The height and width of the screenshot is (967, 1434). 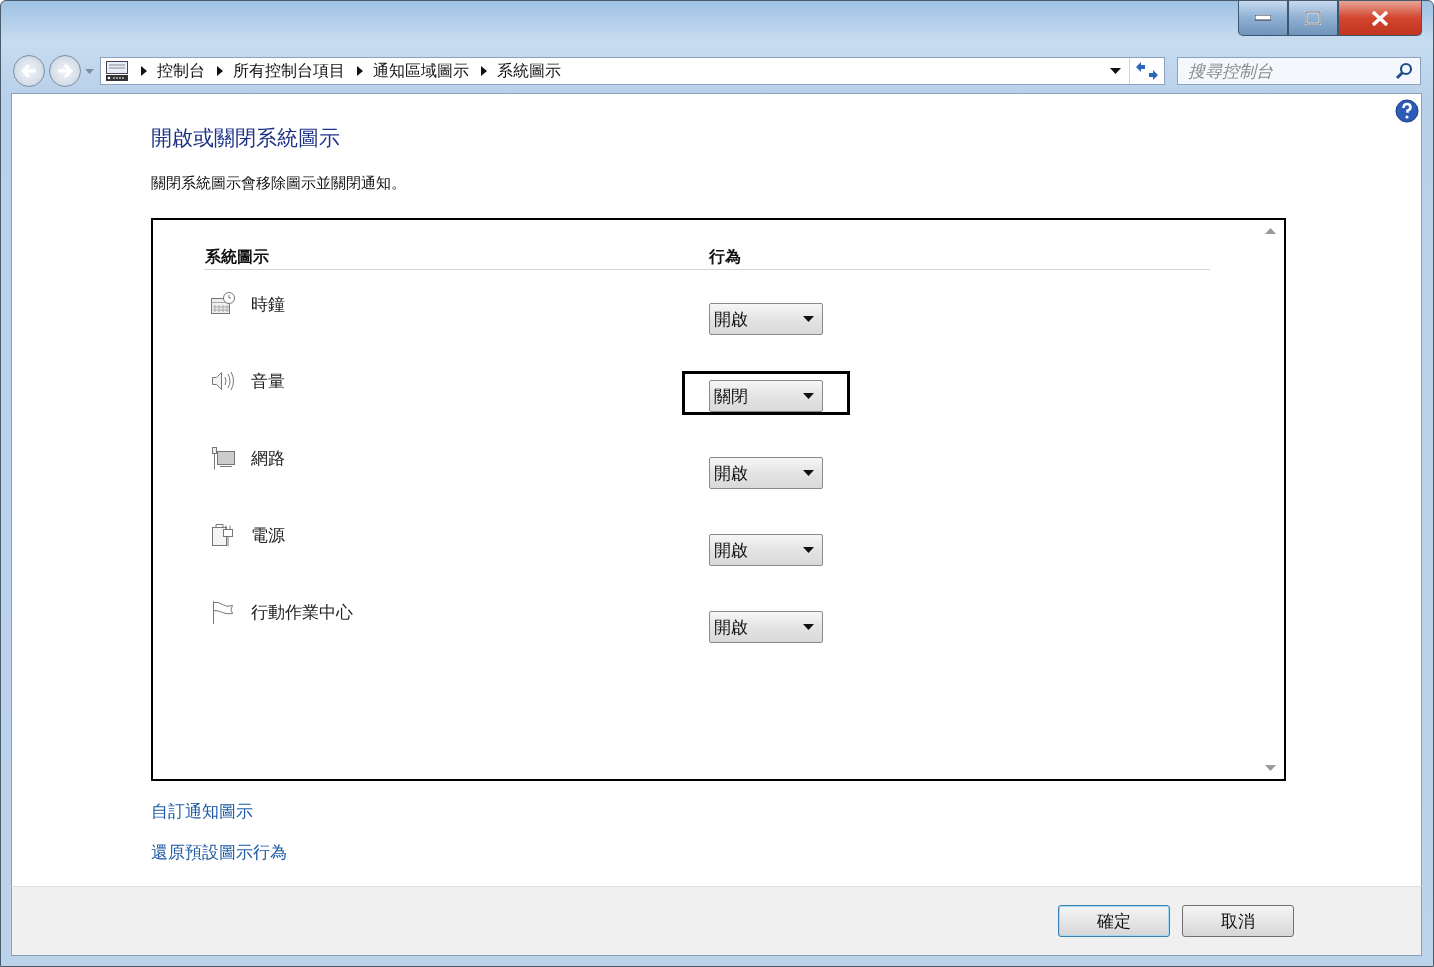 I want to click on minimize-icon, so click(x=1263, y=18).